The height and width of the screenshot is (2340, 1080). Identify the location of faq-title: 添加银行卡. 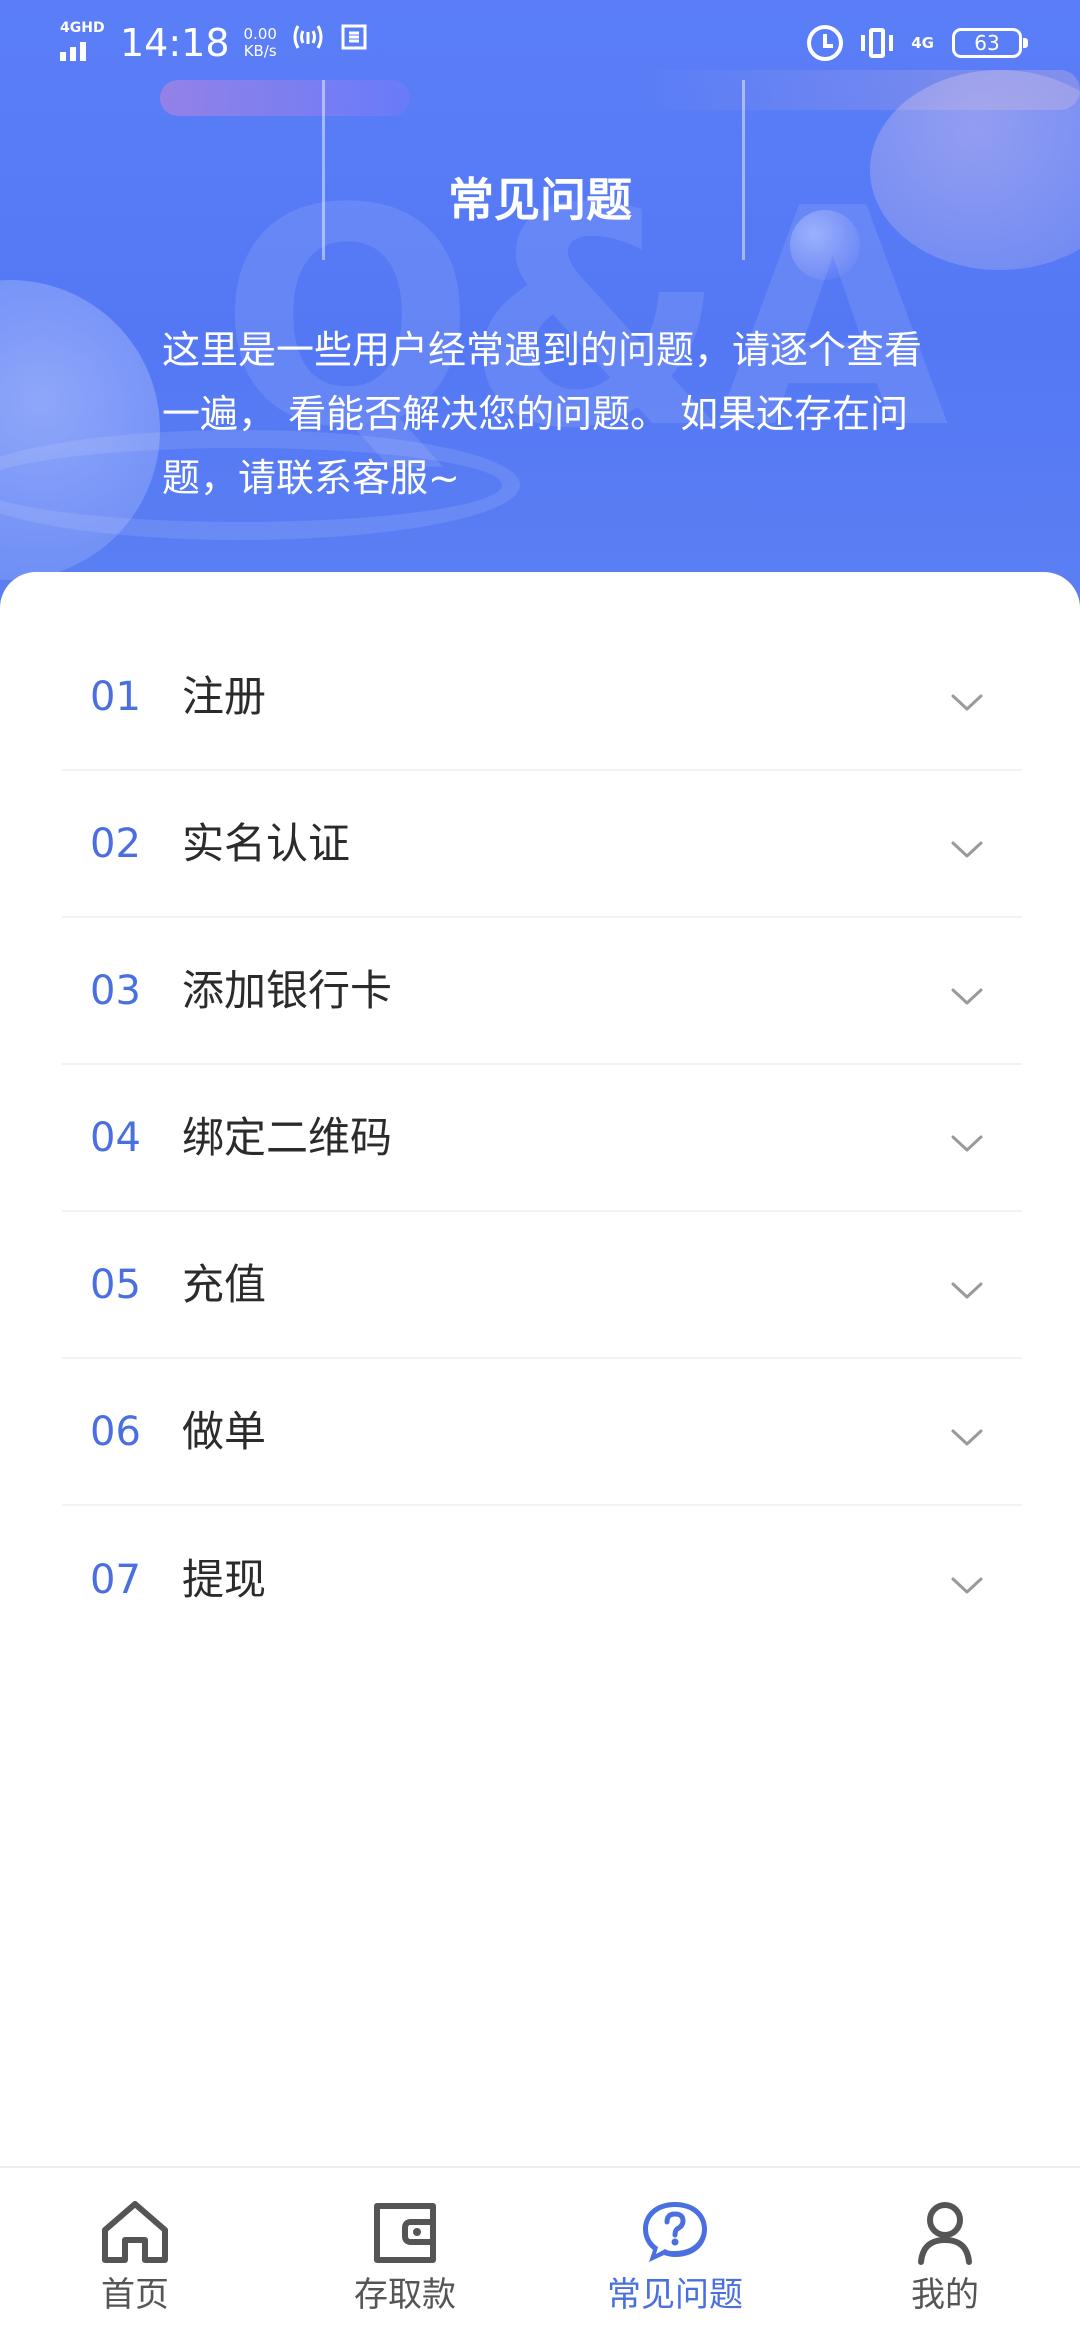
(287, 990).